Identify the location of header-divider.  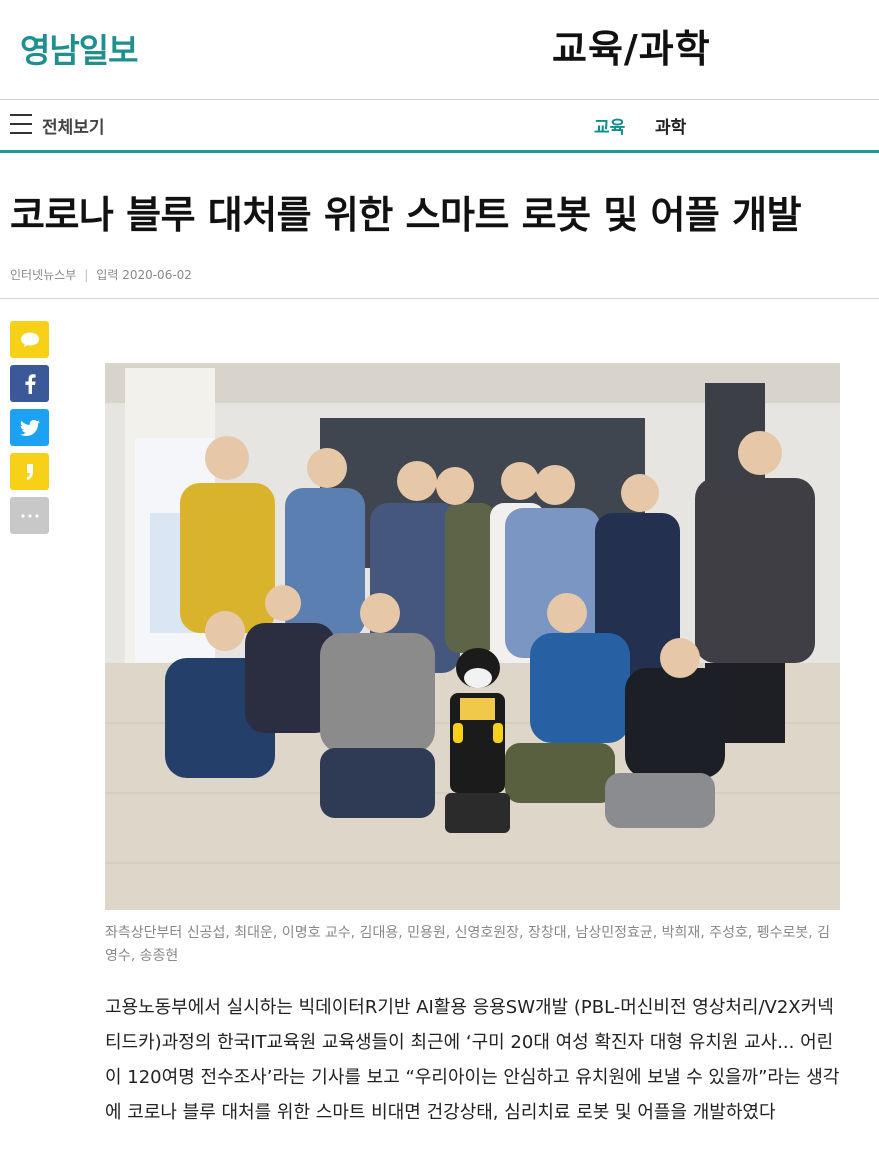
(439, 99).